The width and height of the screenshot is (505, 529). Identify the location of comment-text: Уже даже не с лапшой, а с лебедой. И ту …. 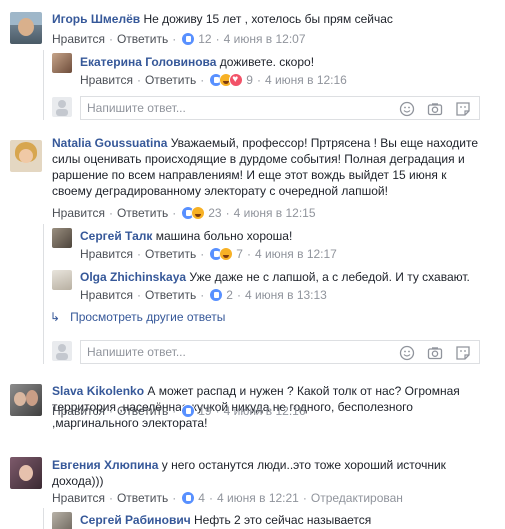
(329, 277).